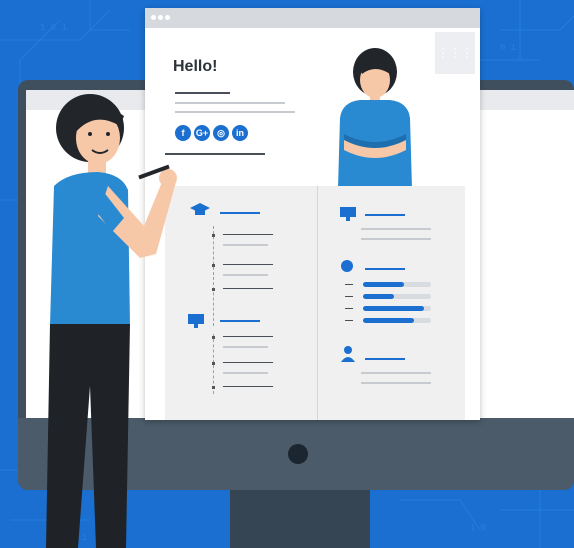 The width and height of the screenshot is (574, 548). I want to click on grid-icon: ⋮⋮⋮, so click(455, 53).